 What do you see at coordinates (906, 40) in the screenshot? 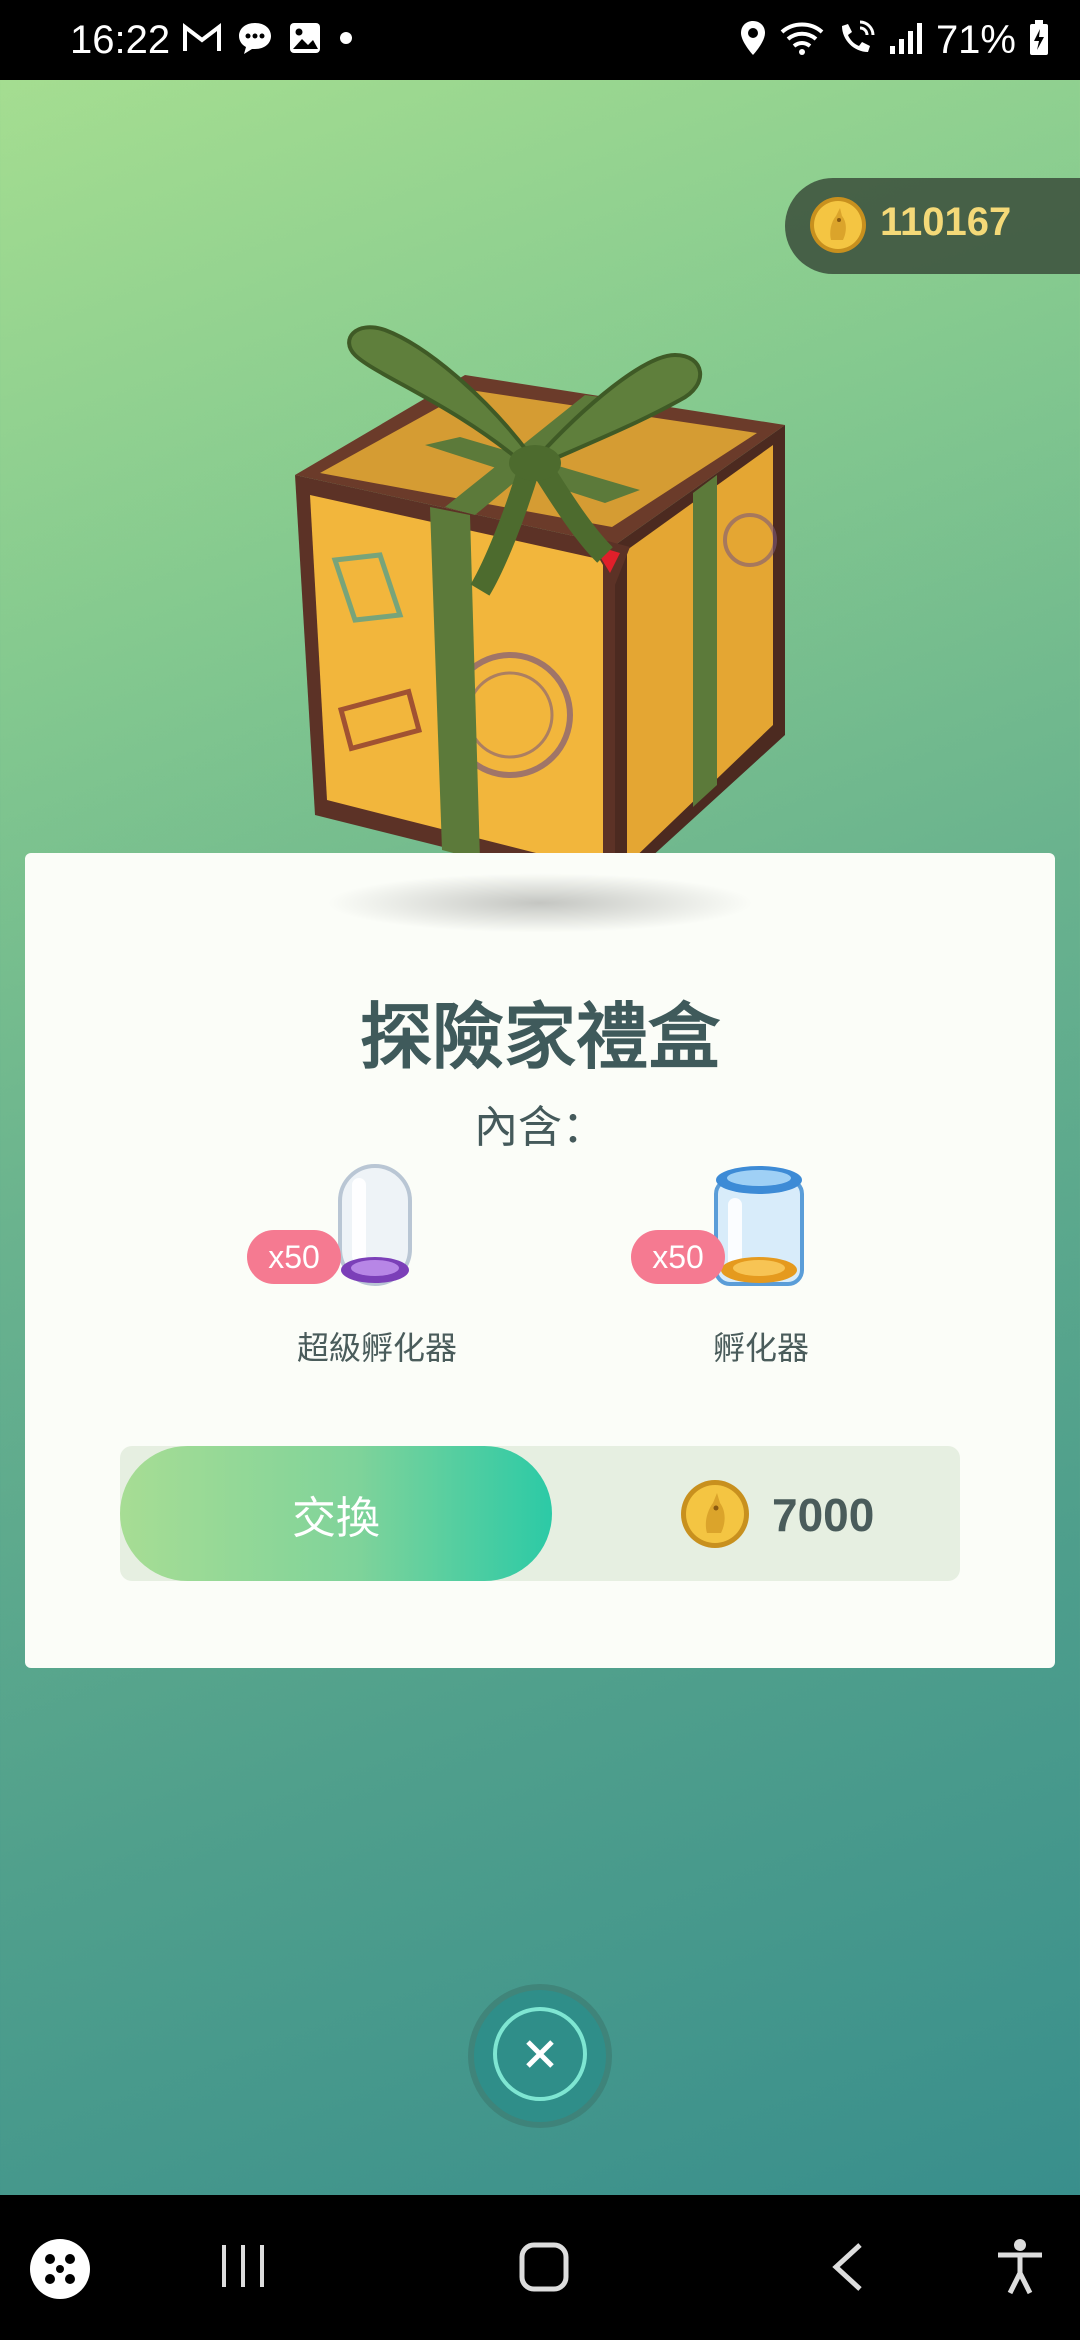
I see `signal-icon` at bounding box center [906, 40].